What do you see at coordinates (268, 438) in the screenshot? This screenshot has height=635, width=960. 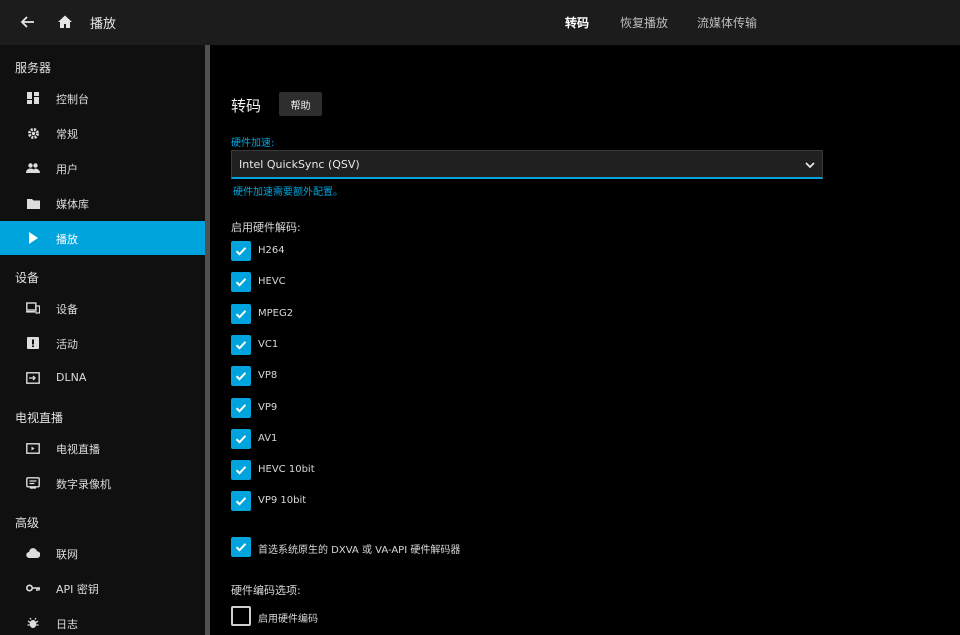 I see `checkbox-label: AV1` at bounding box center [268, 438].